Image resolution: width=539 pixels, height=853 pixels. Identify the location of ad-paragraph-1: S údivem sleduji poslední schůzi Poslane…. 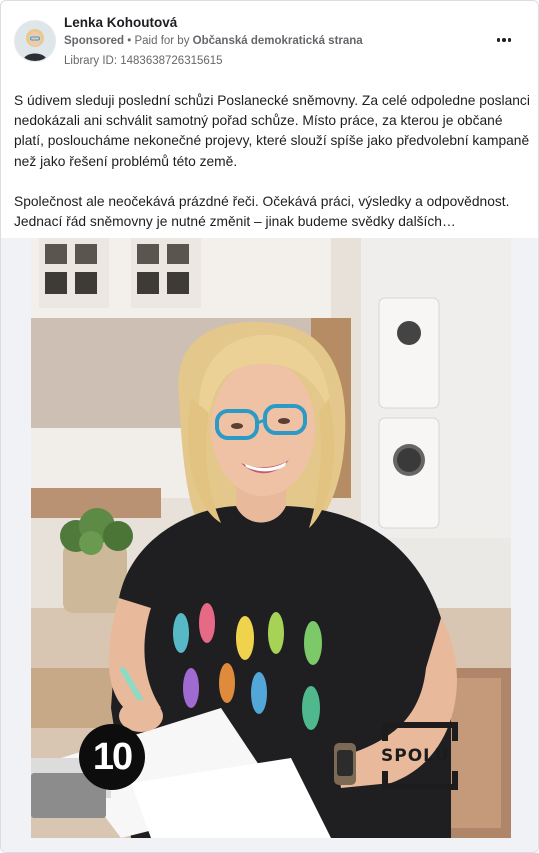
(272, 131).